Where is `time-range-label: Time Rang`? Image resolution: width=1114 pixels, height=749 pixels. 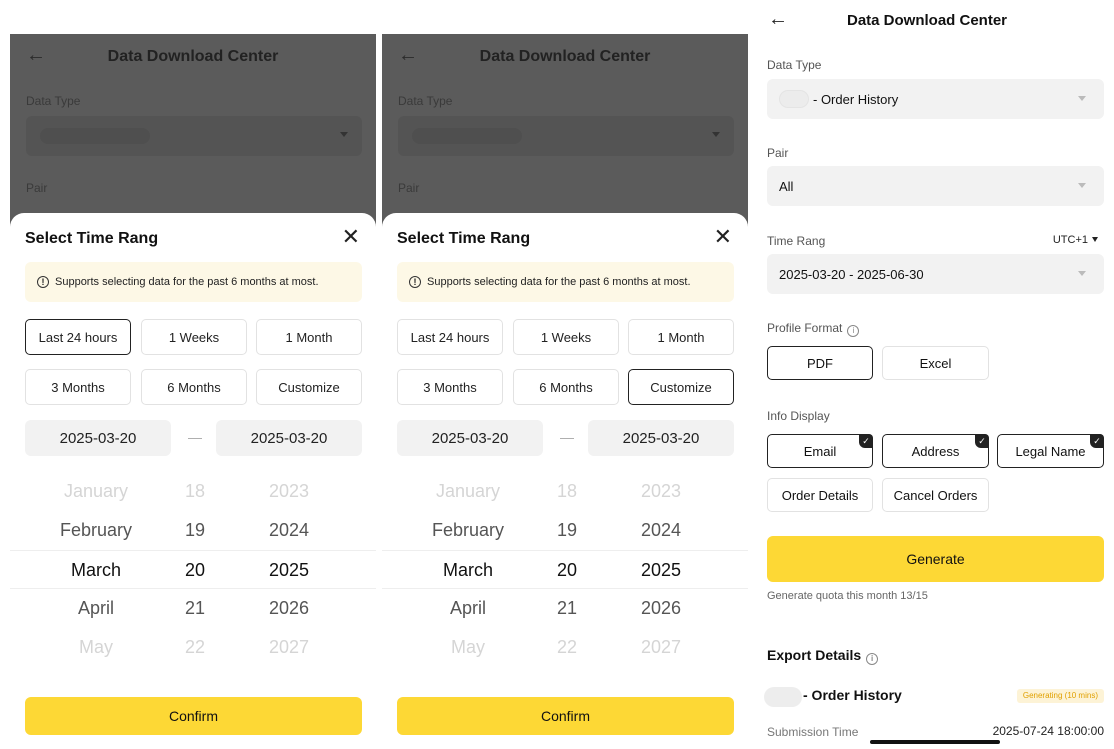 time-range-label: Time Rang is located at coordinates (796, 241).